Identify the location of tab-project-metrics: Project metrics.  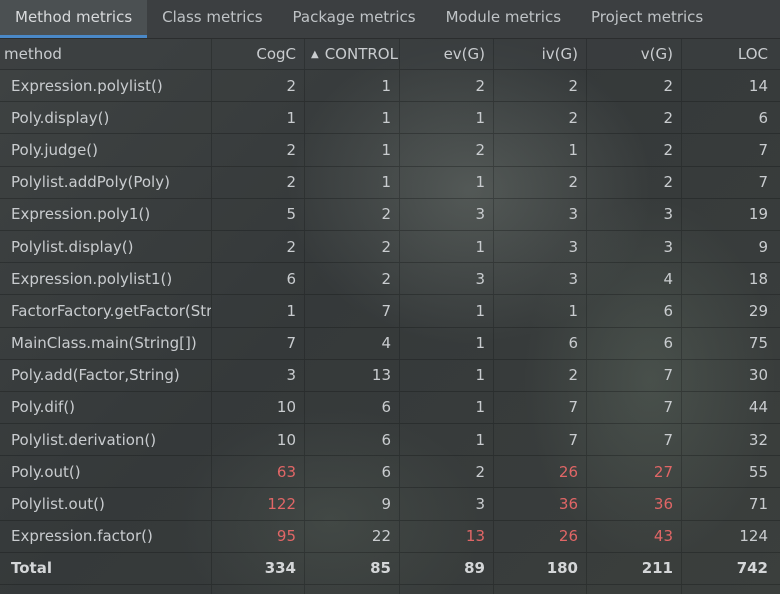
(647, 19).